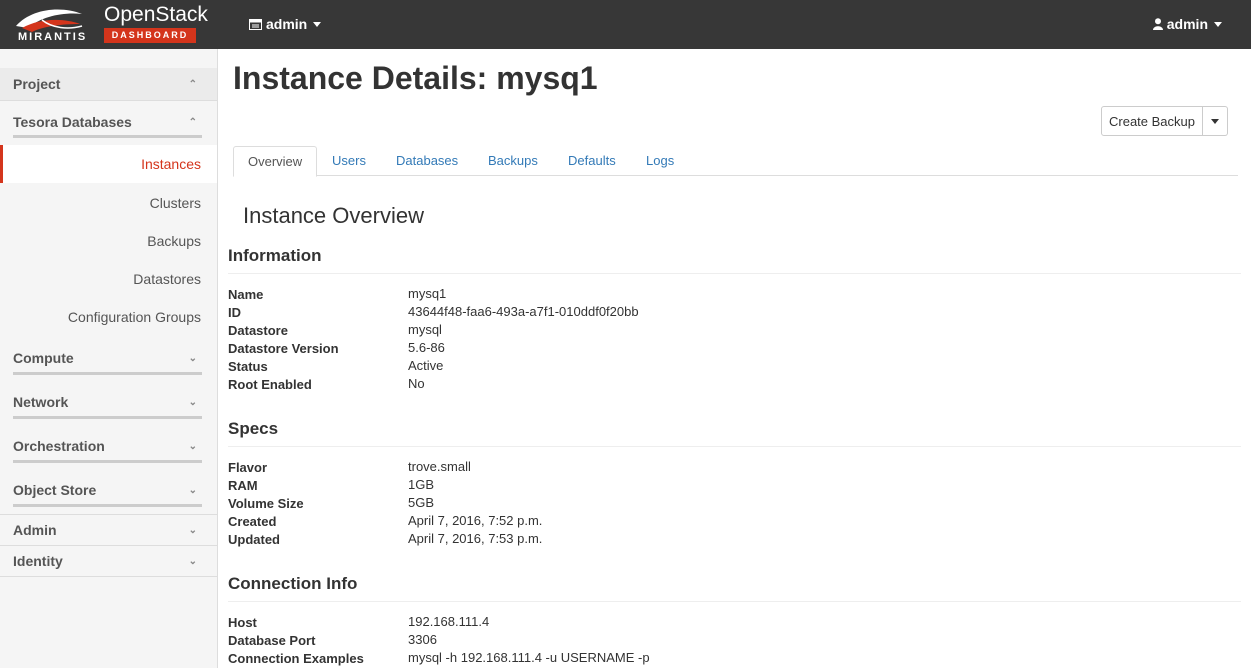  I want to click on project-switcher: admin, so click(285, 24).